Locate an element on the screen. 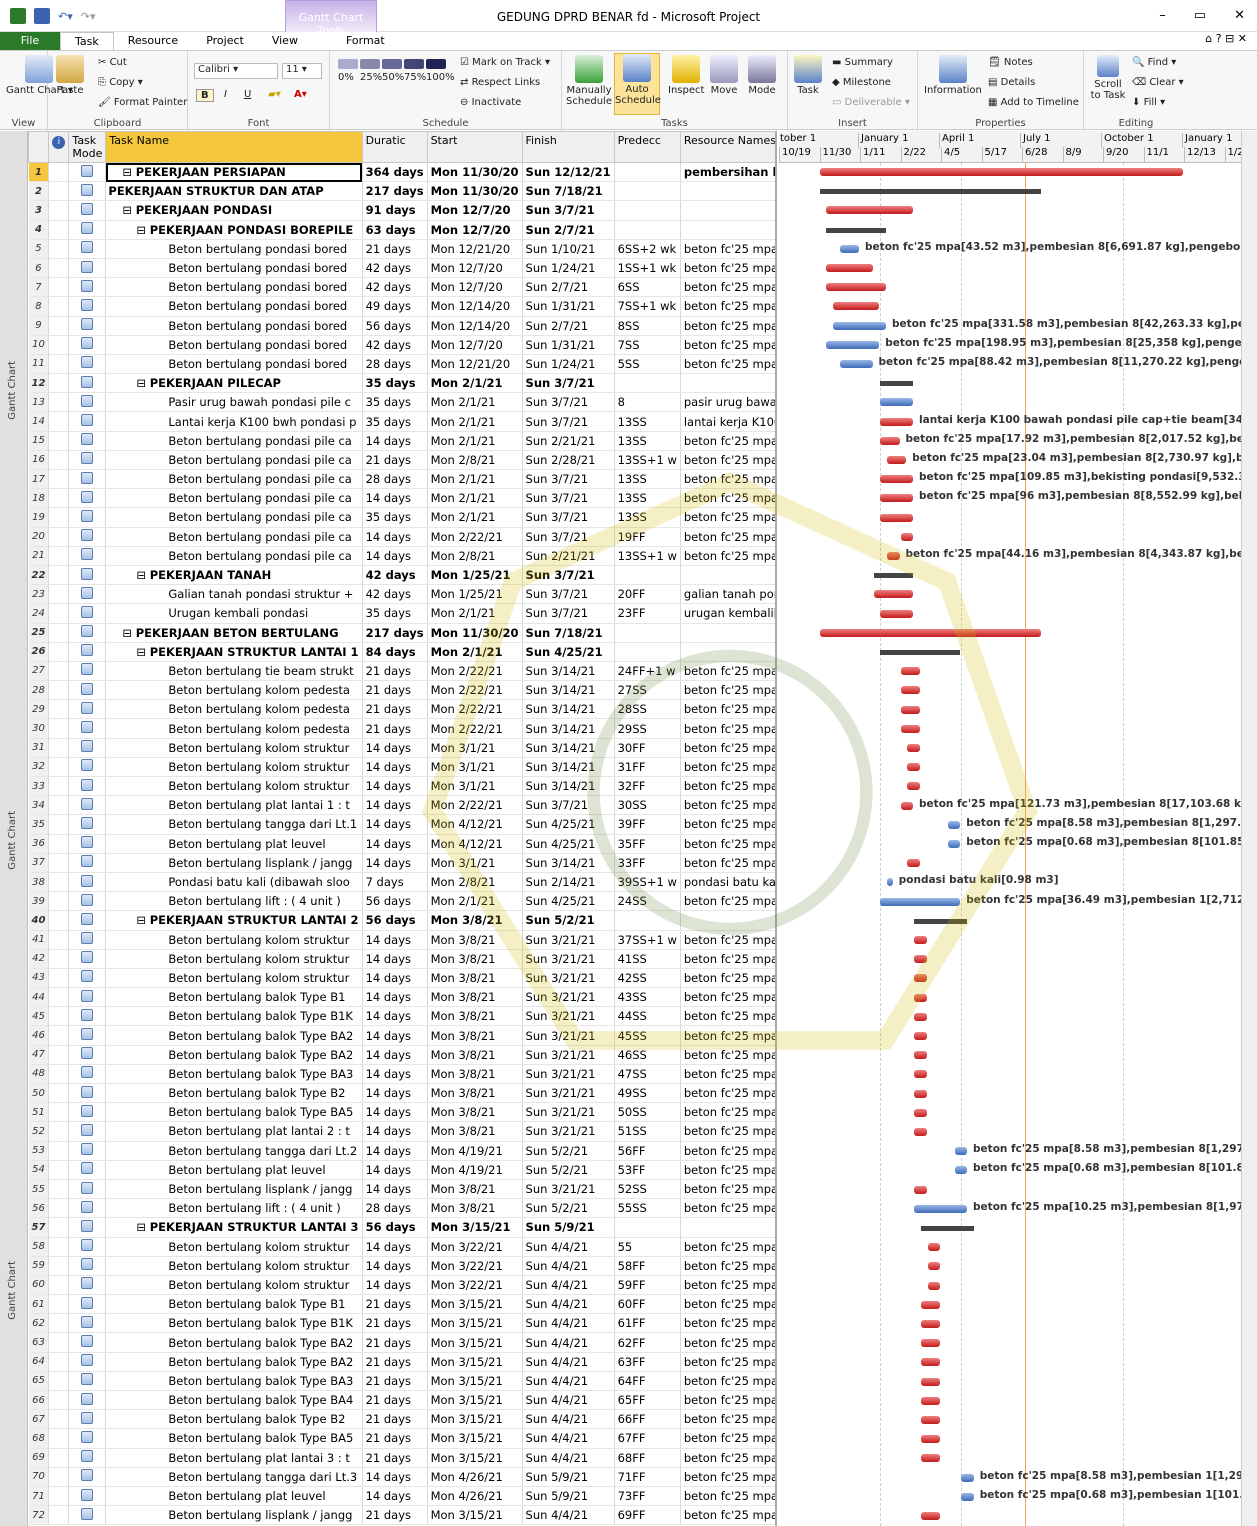  row-start: Mon 4/12/21 is located at coordinates (475, 844).